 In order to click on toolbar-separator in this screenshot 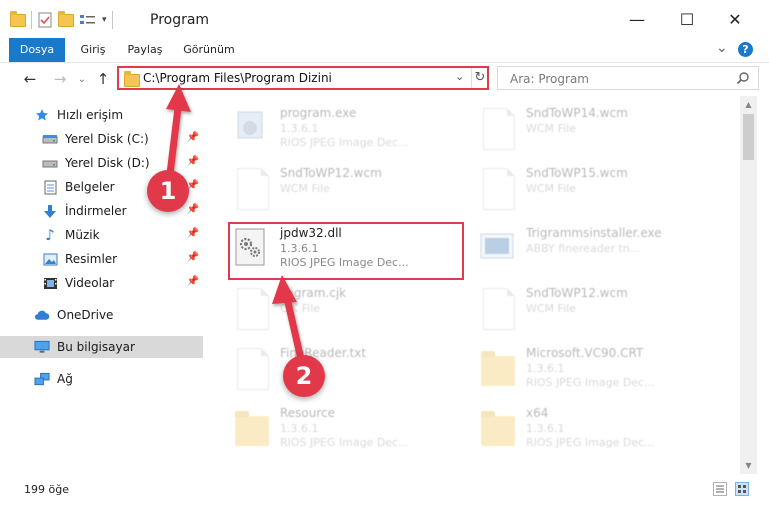, I will do `click(31, 20)`.